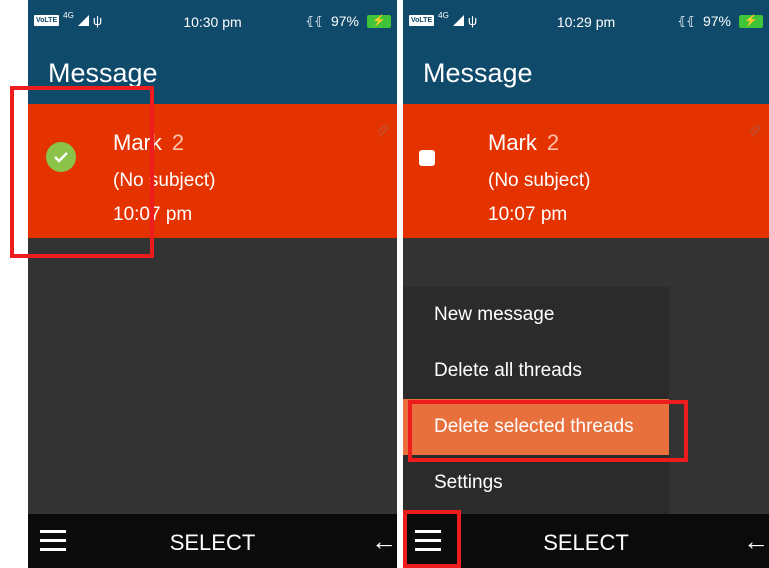 This screenshot has width=769, height=568. What do you see at coordinates (432, 539) in the screenshot?
I see `highlight-box-menu-key` at bounding box center [432, 539].